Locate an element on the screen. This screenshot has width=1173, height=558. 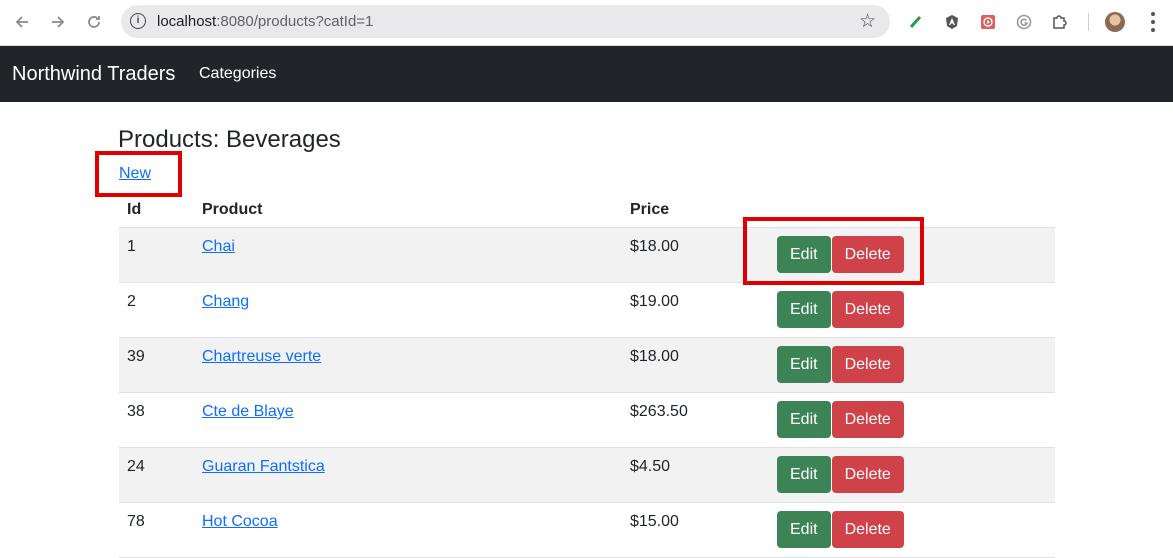
cell-price: $19.00 is located at coordinates (695, 310).